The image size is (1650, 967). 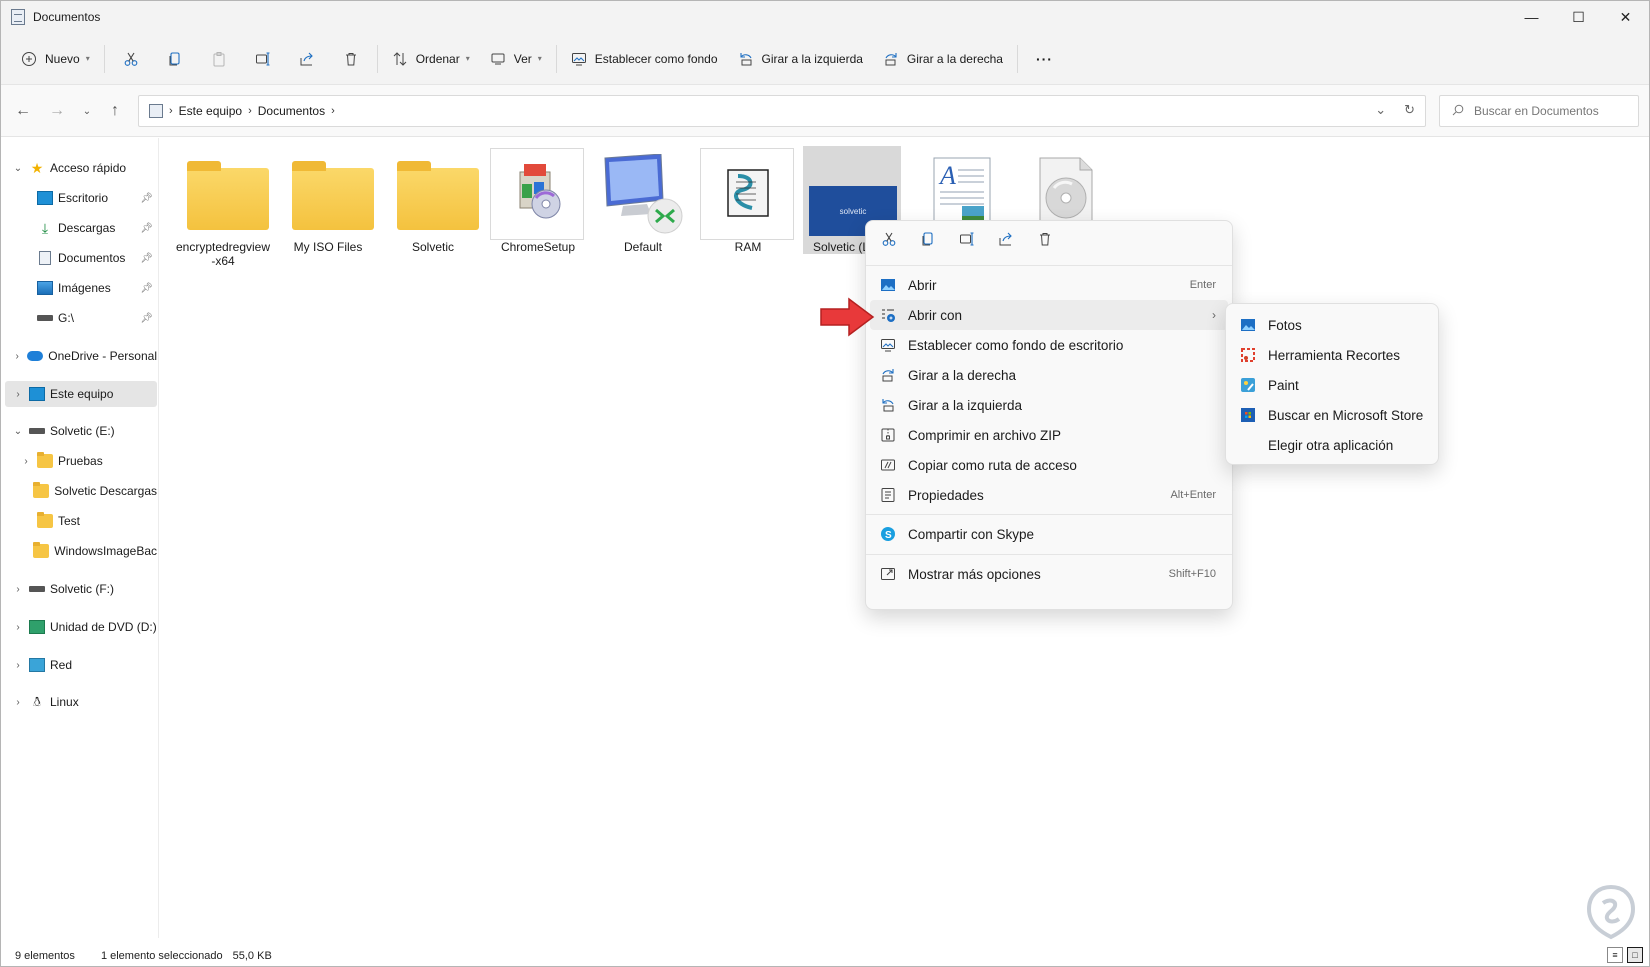 I want to click on search-placeholder: Buscar en Documentos, so click(x=1536, y=111).